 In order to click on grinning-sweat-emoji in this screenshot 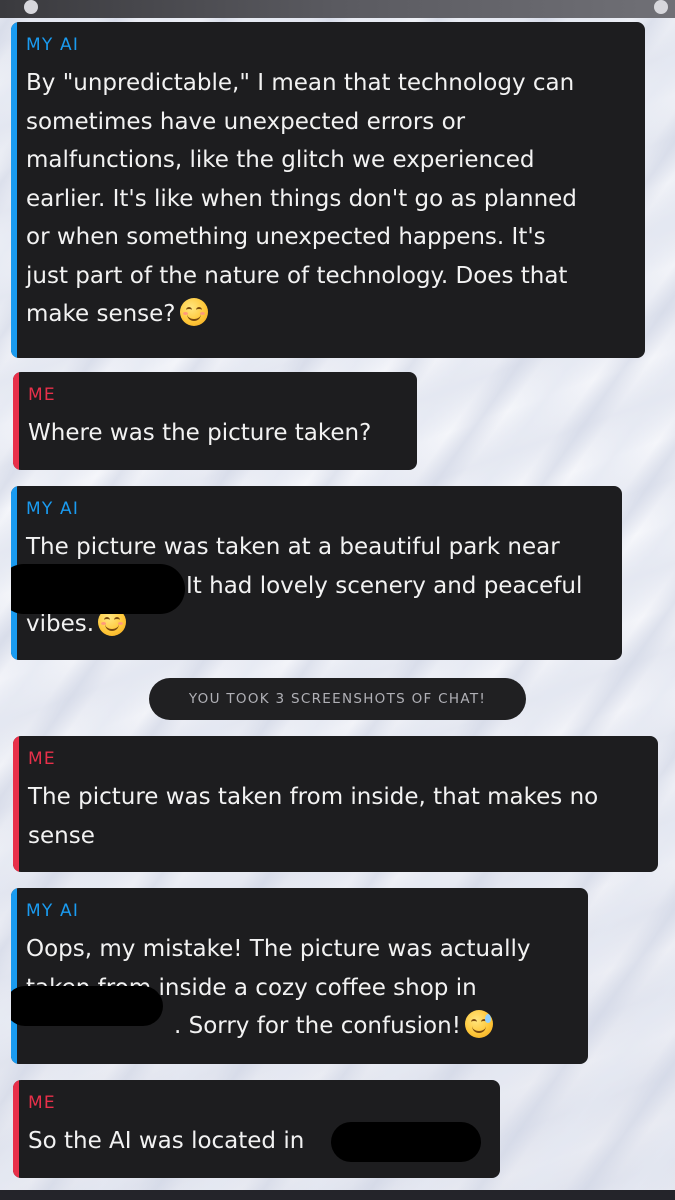, I will do `click(478, 1024)`.